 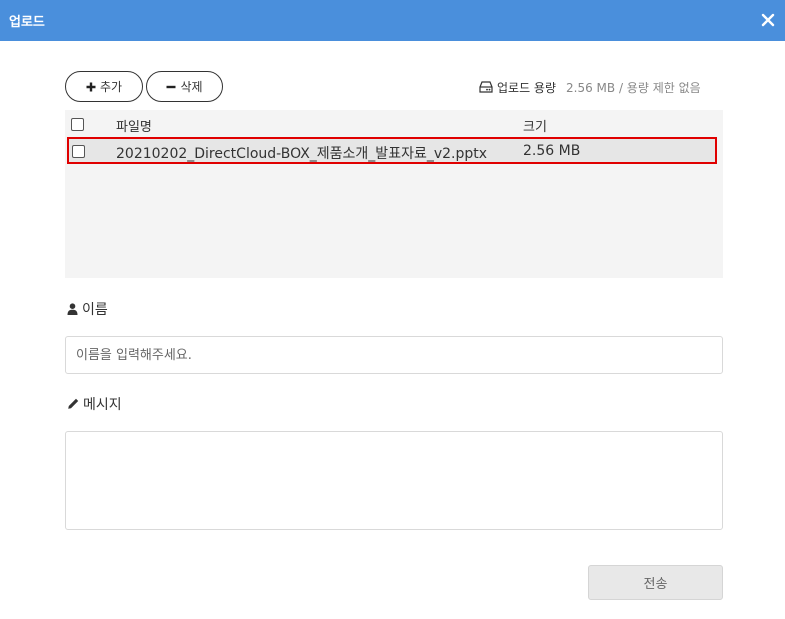 What do you see at coordinates (394, 480) in the screenshot?
I see `message-input` at bounding box center [394, 480].